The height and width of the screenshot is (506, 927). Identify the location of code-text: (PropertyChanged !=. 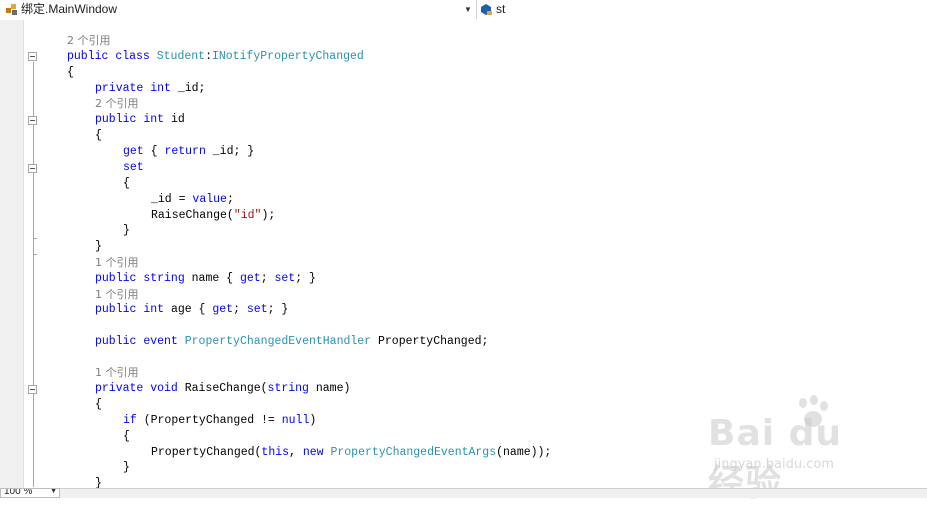
(209, 420).